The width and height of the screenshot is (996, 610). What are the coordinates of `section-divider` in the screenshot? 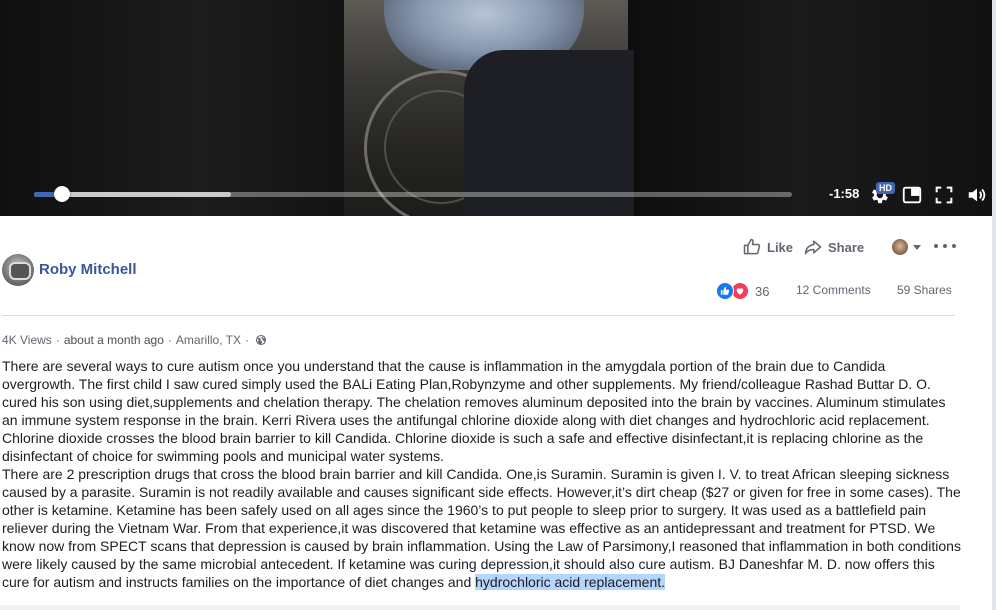 It's located at (478, 315).